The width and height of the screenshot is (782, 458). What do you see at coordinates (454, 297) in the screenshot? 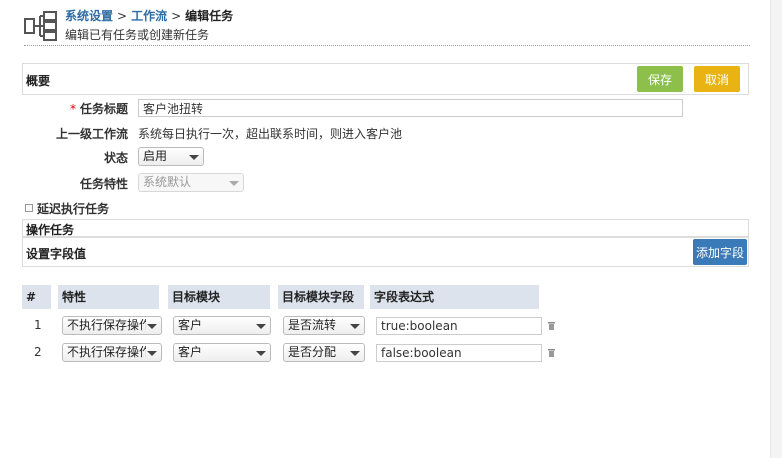
I see `column-header-expression: 字段表达式` at bounding box center [454, 297].